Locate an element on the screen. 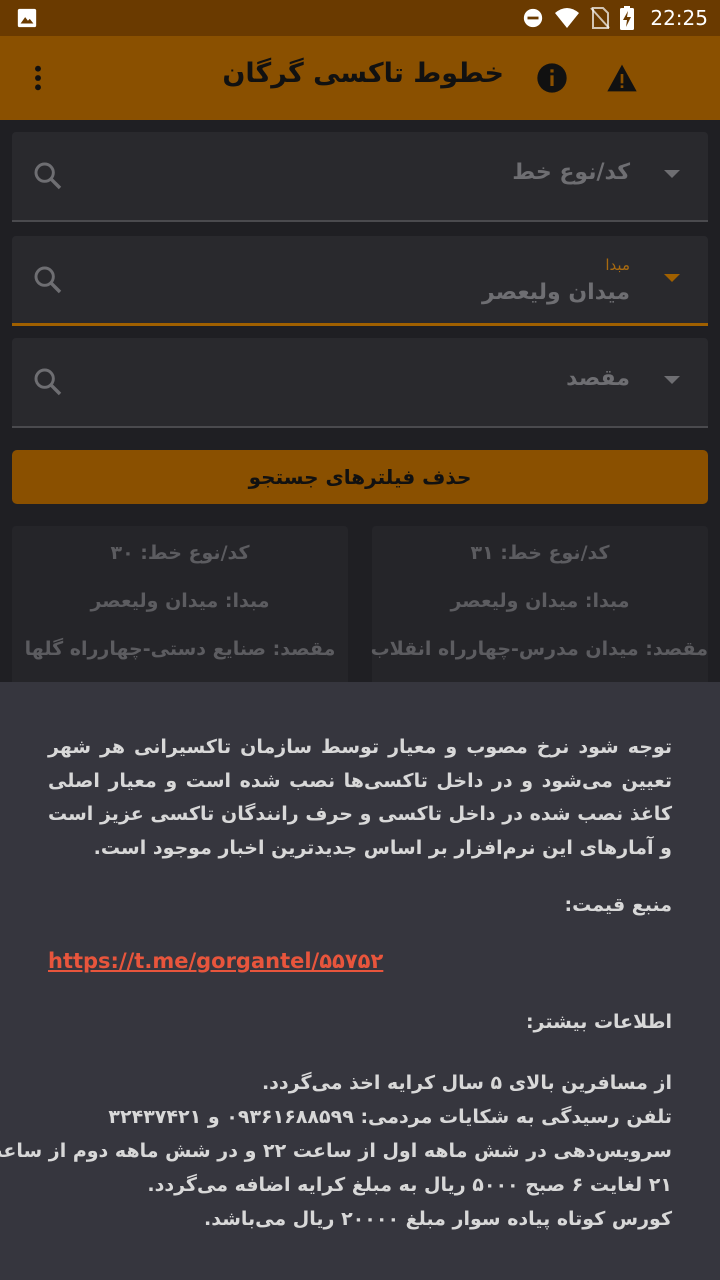 The image size is (720, 1280). line-code-filter: کد/نوع خط is located at coordinates (360, 177).